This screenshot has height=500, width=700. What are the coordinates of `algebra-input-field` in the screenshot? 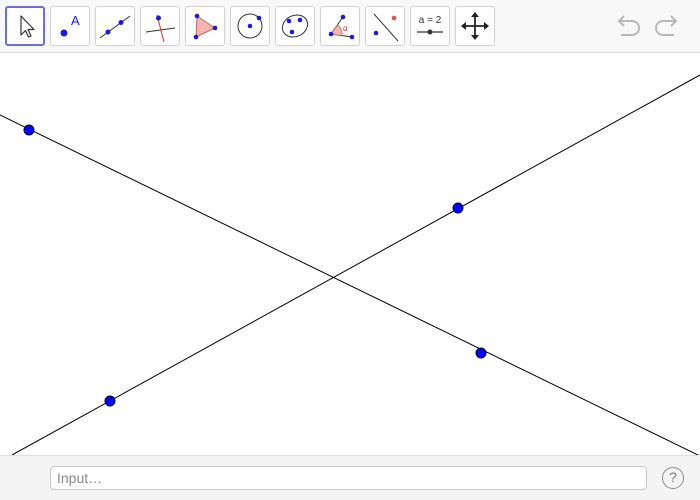 It's located at (348, 478).